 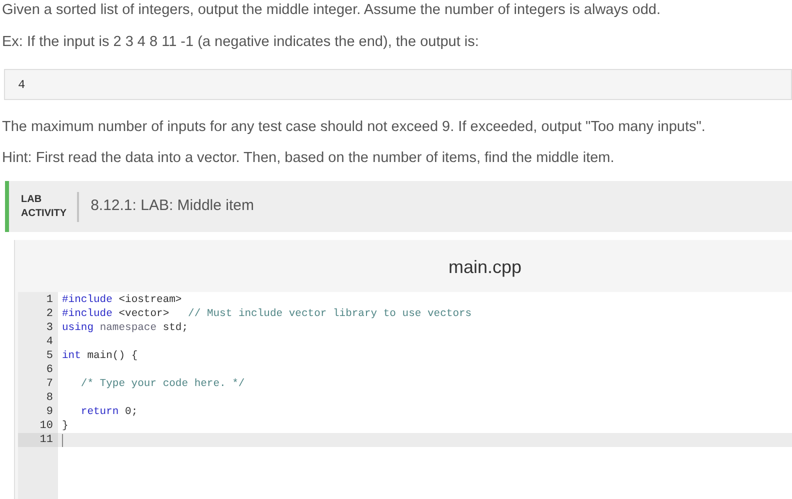 I want to click on line-number: 7, so click(x=49, y=384).